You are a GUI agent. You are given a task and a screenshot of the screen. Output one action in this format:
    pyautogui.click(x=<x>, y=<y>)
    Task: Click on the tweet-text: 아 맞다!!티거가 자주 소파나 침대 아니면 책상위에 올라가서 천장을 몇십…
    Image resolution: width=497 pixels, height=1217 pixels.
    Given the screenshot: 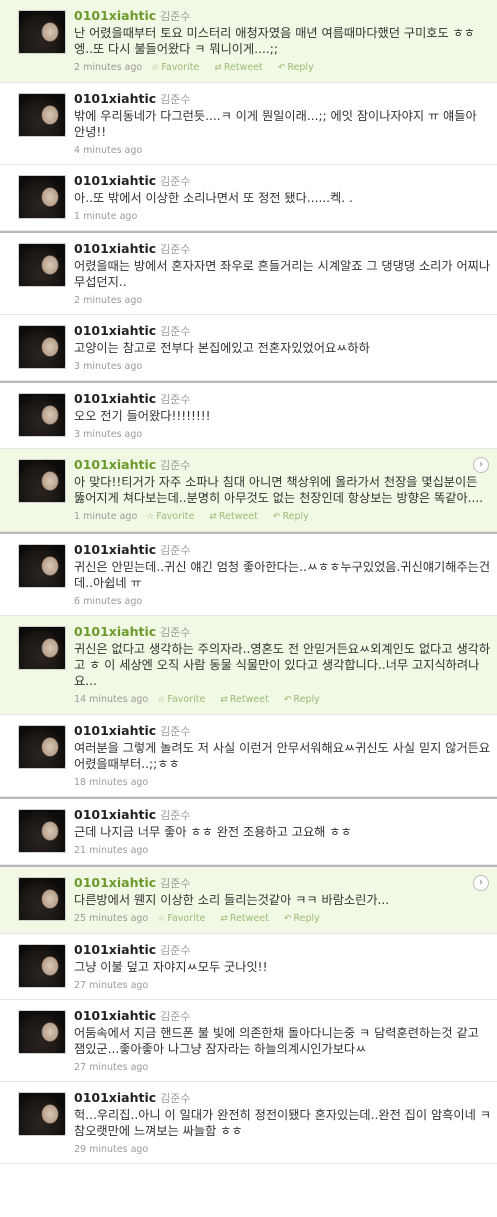 What is the action you would take?
    pyautogui.click(x=279, y=490)
    